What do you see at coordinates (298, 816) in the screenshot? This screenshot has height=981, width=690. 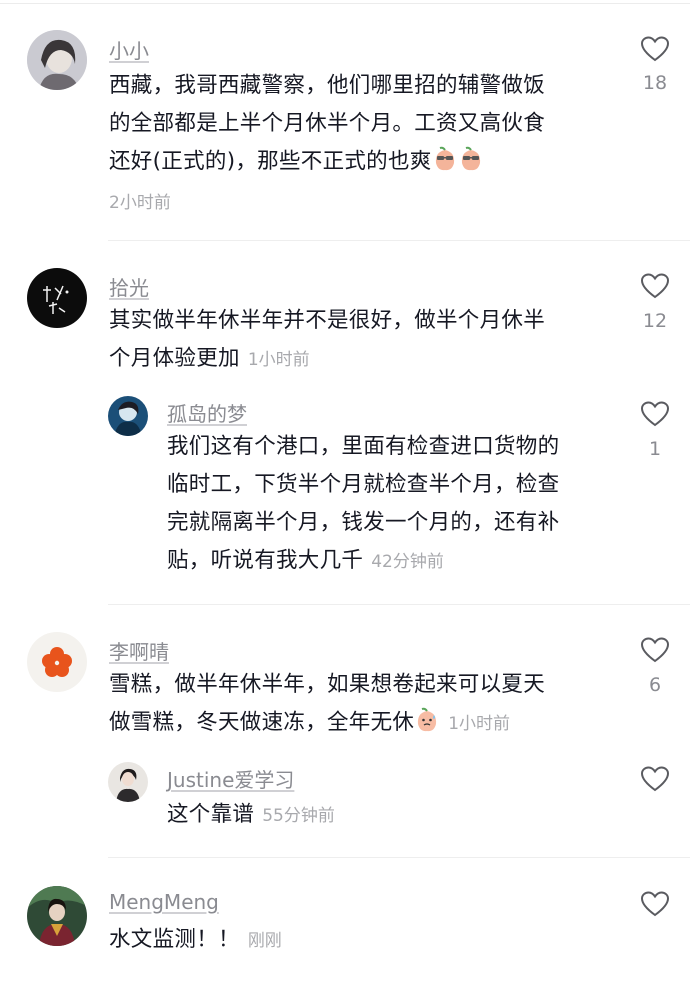 I see `comment-time: 55分钟前` at bounding box center [298, 816].